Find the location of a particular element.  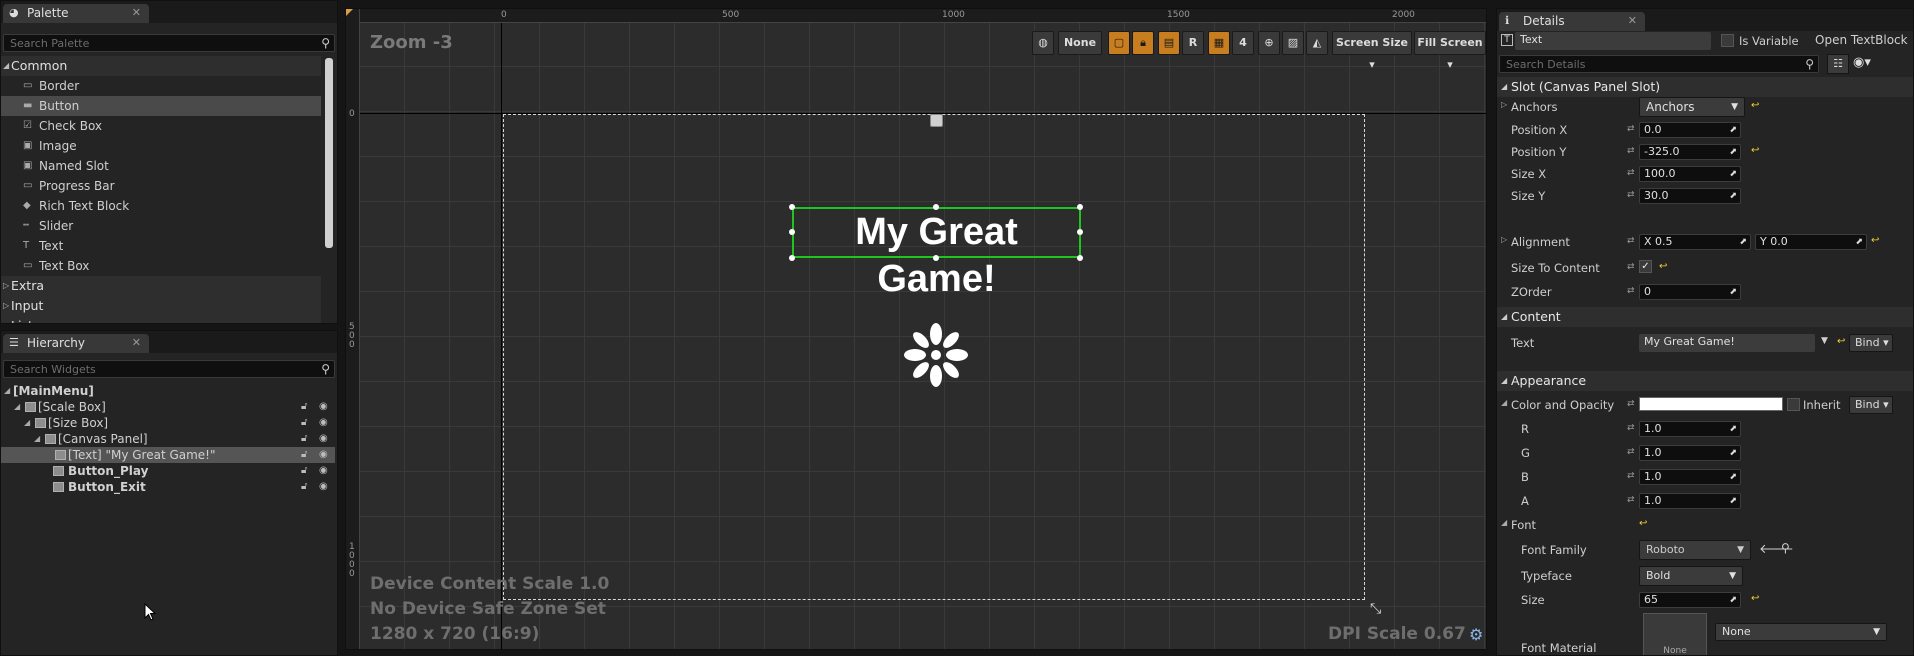

section-slot: ◢ Slot (Canvas Panel Slot) is located at coordinates (1705, 87).